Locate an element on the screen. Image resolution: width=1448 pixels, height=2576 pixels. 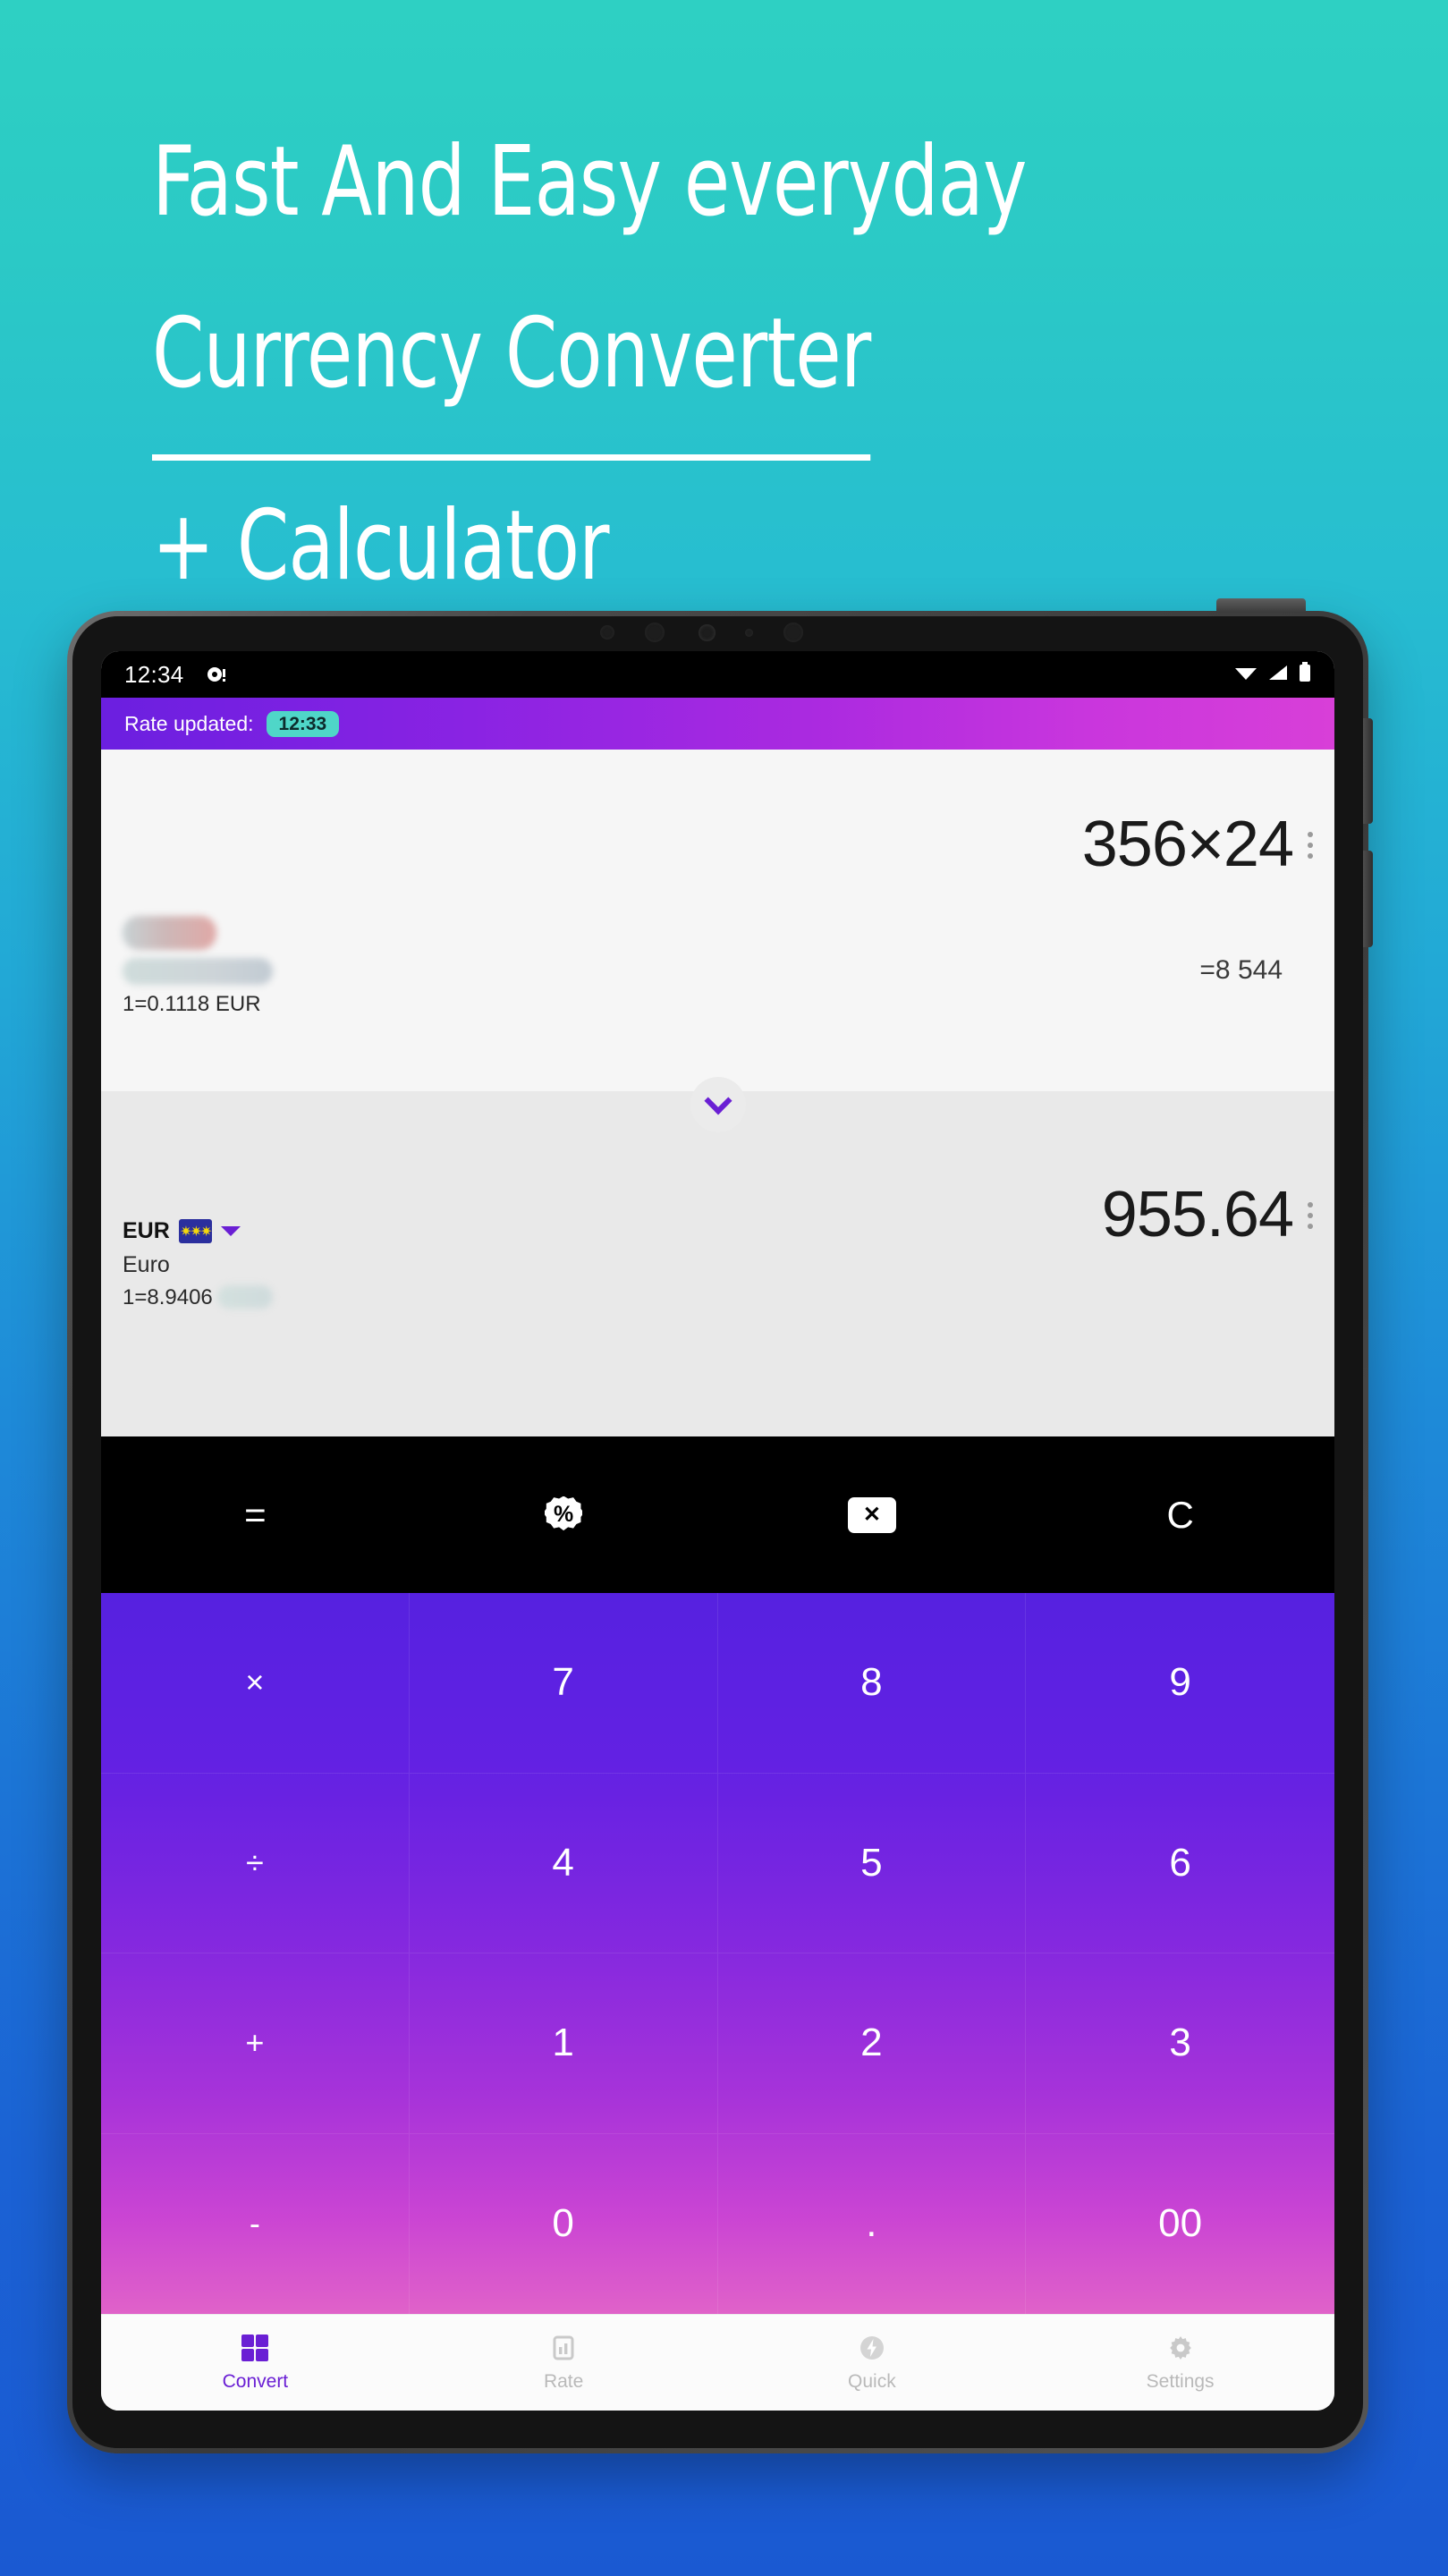
source-result: =8 544 is located at coordinates (1241, 970).